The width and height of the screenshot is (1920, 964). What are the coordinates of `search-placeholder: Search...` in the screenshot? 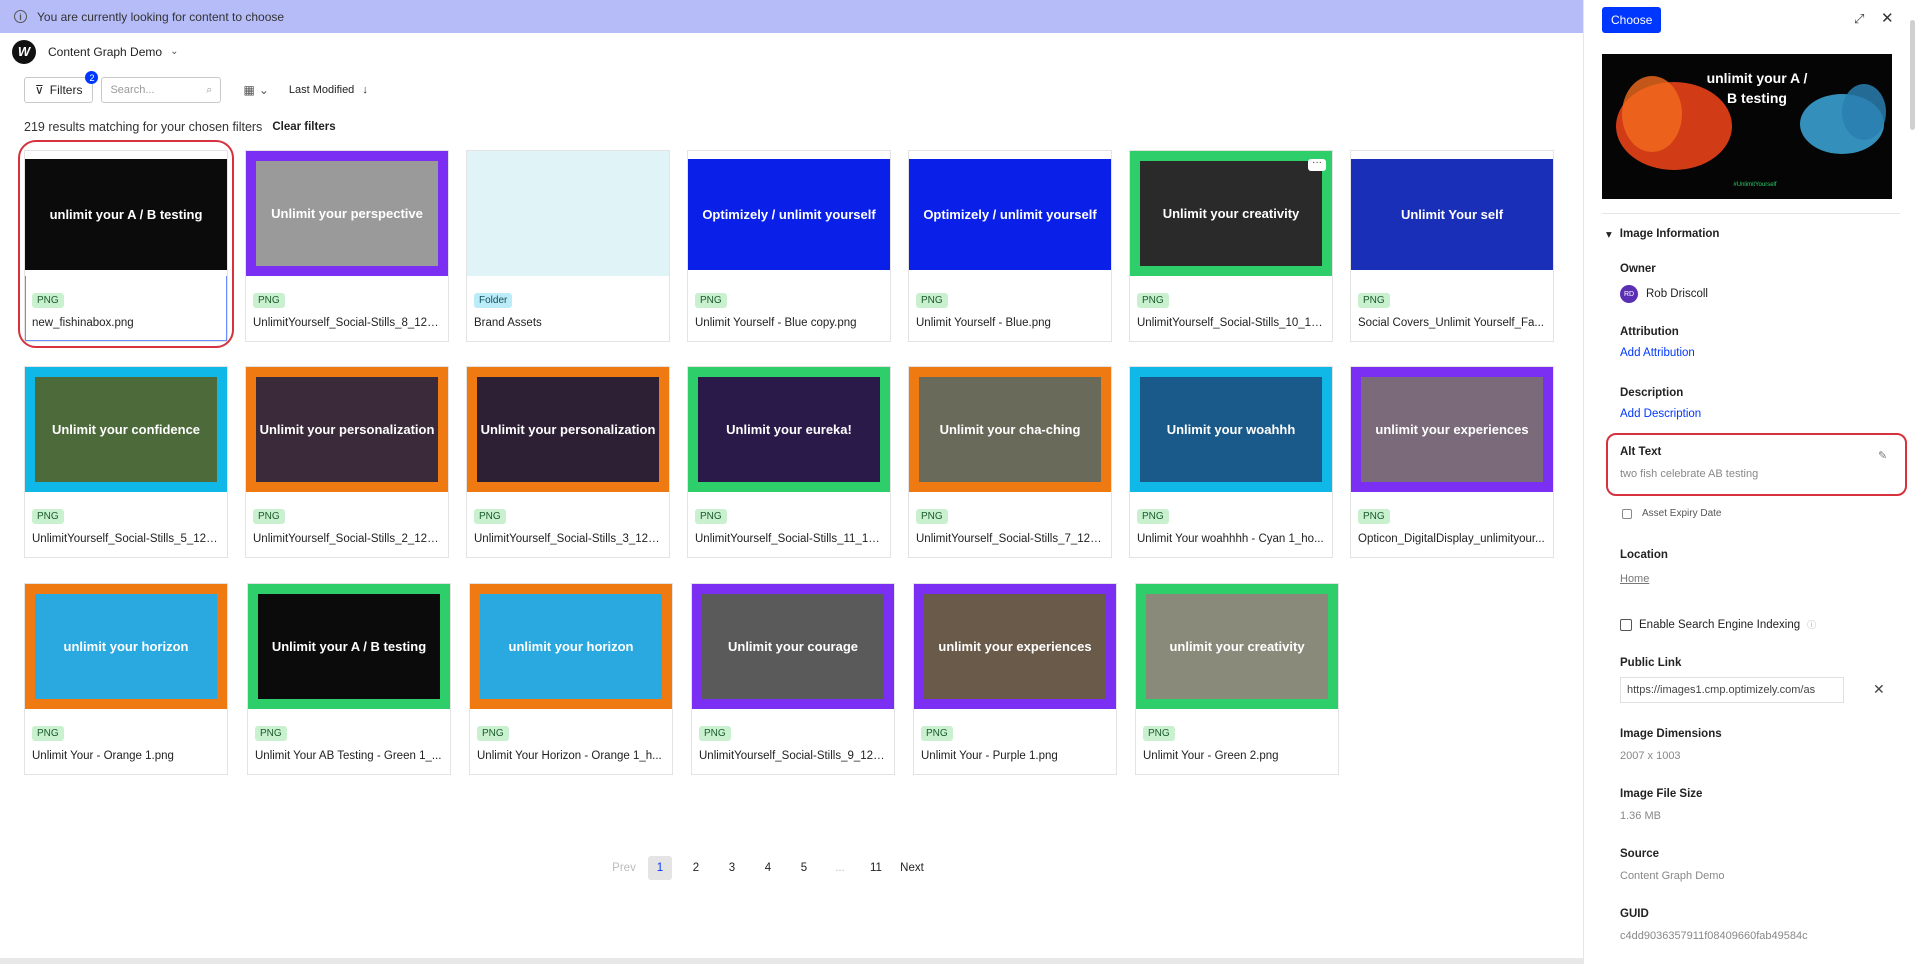 It's located at (132, 90).